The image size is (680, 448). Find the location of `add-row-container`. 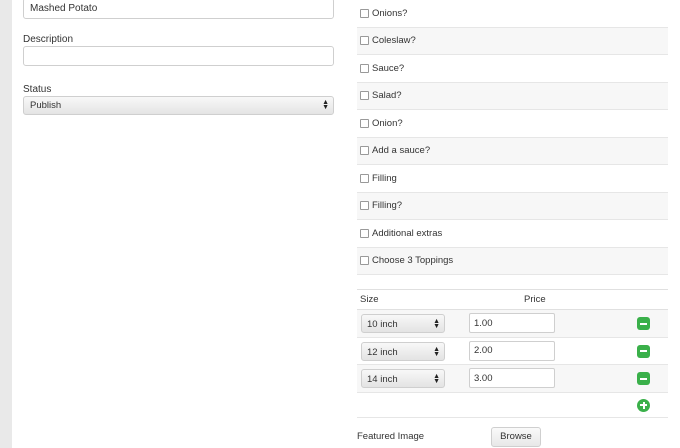

add-row-container is located at coordinates (512, 405).